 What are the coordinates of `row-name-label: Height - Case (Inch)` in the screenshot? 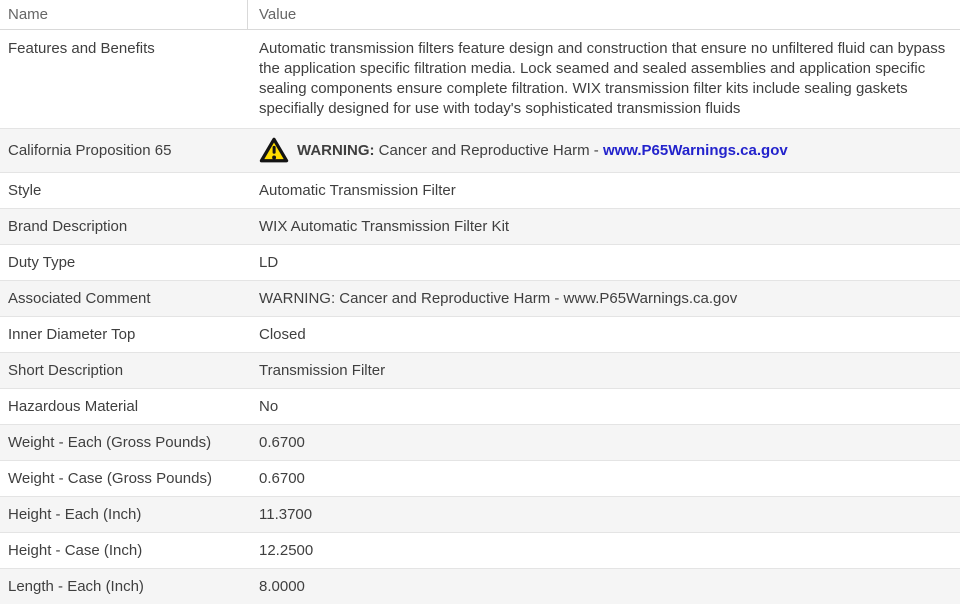 It's located at (75, 550).